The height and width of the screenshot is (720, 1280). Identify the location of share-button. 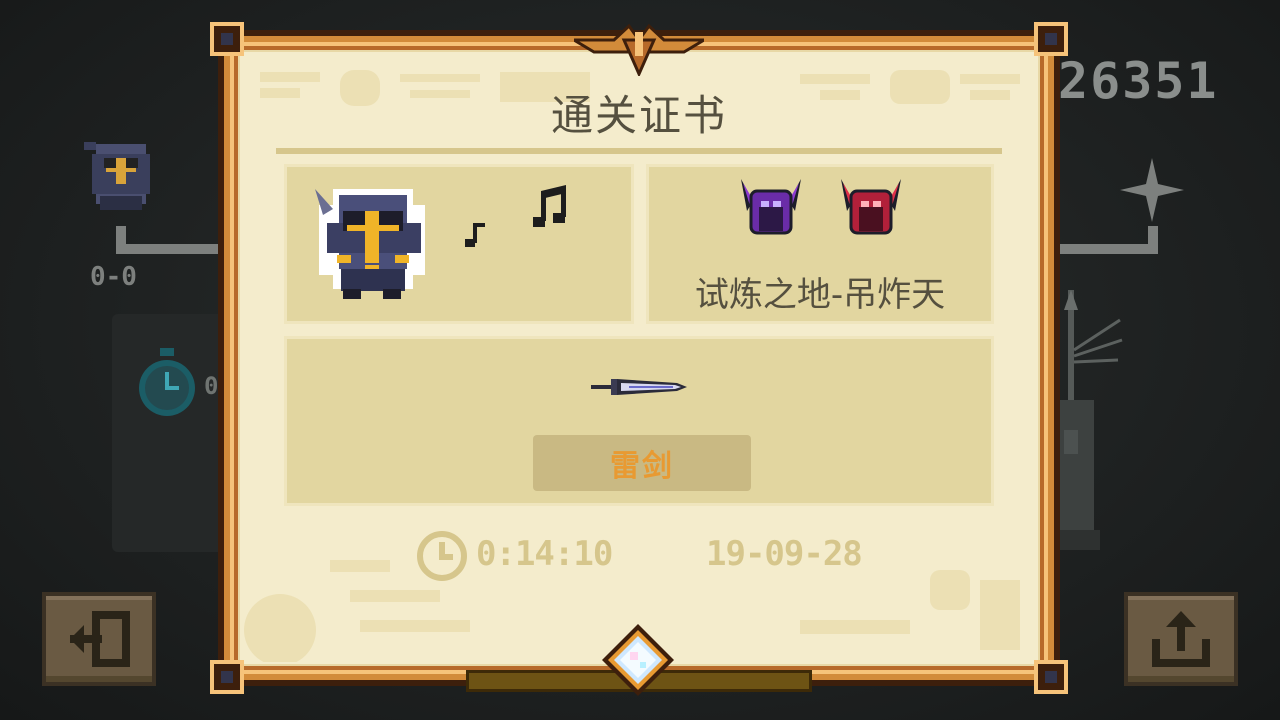
(1181, 639).